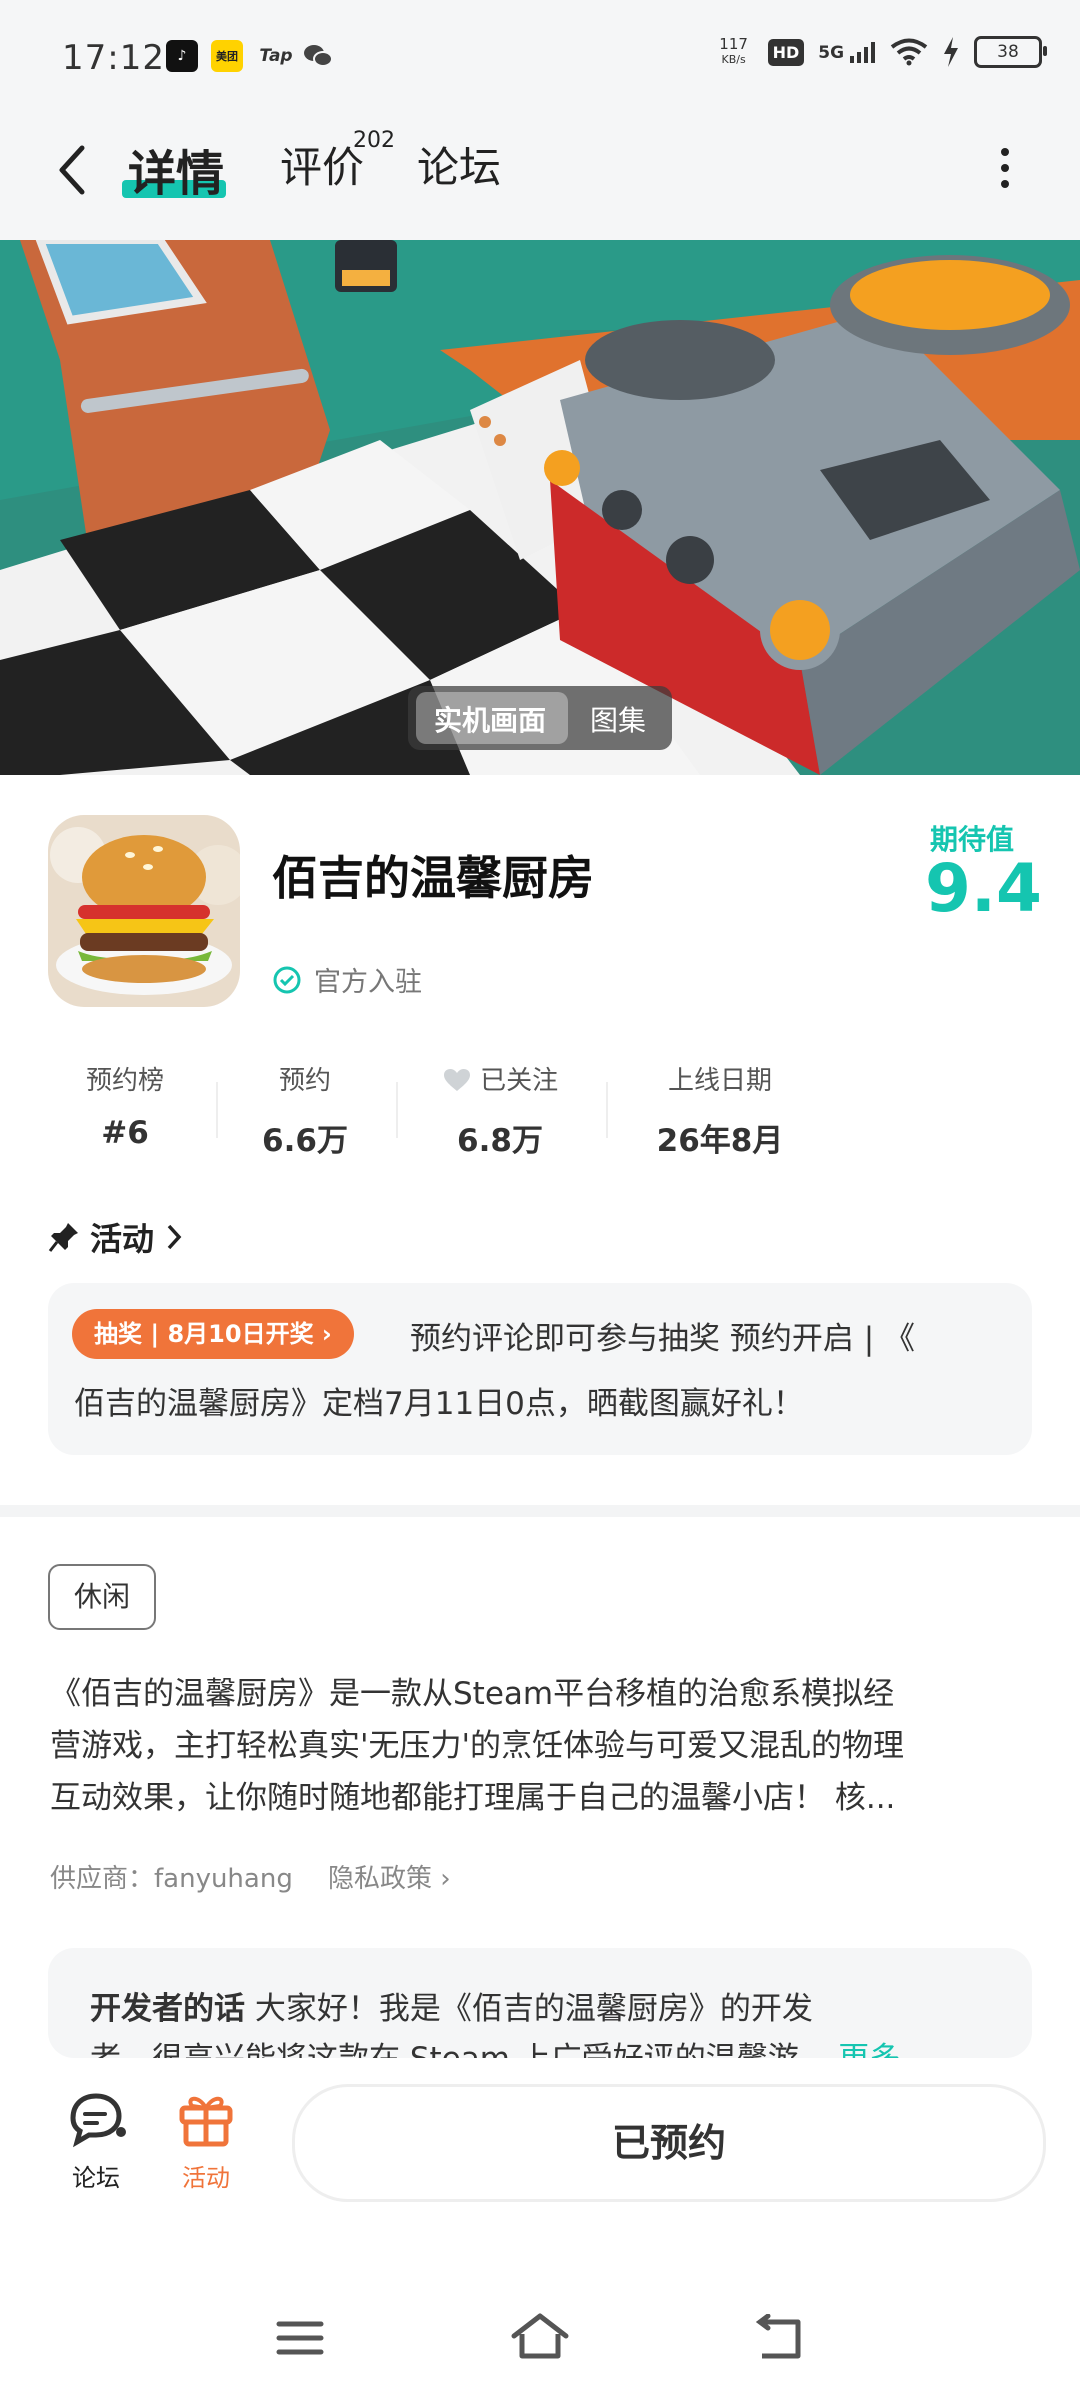 The height and width of the screenshot is (2400, 1080). I want to click on status-bar: 17:12 ♪ 美团 Tap 117 KB/s HD 5G 38, so click(540, 59).